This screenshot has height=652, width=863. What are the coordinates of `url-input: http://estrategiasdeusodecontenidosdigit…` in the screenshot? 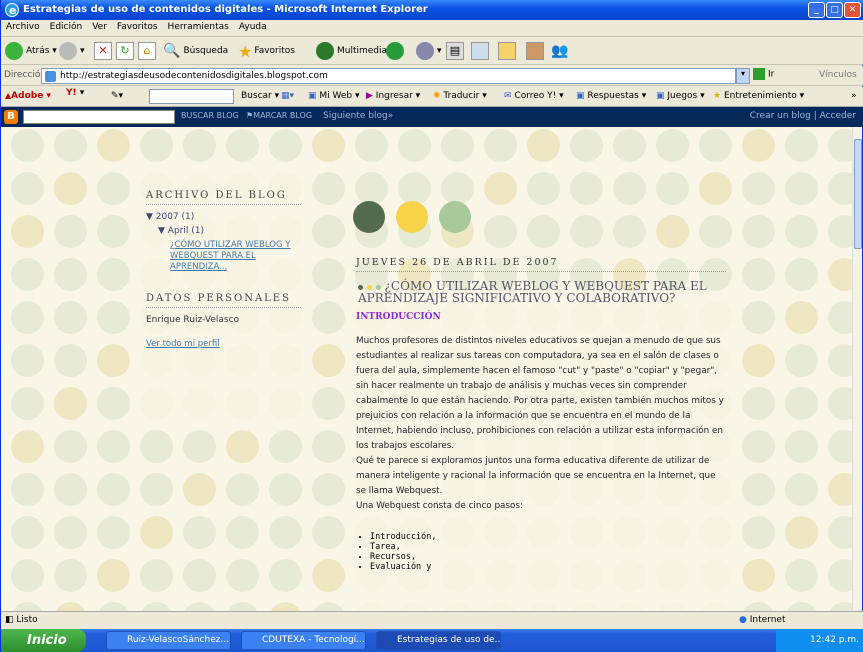 It's located at (388, 76).